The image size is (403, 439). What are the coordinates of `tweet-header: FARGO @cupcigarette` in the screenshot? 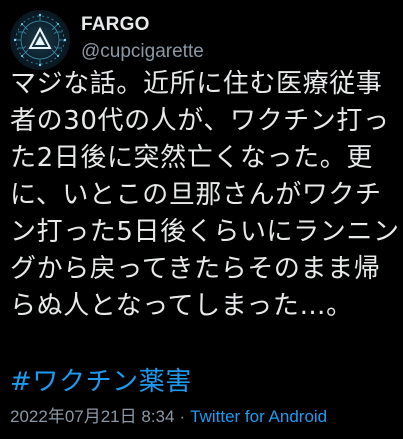 It's located at (107, 40).